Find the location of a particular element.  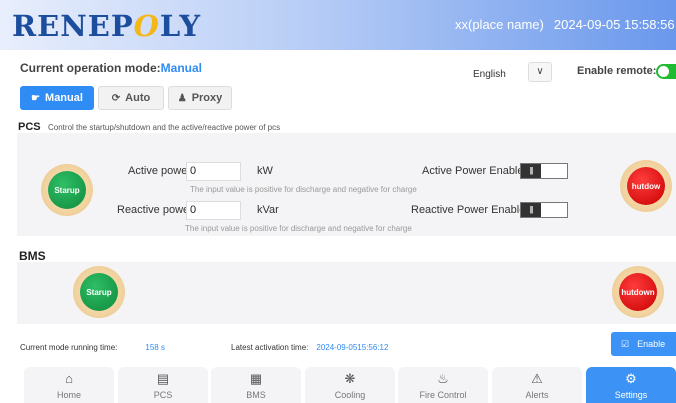

active-power-input: 0 is located at coordinates (213, 171).